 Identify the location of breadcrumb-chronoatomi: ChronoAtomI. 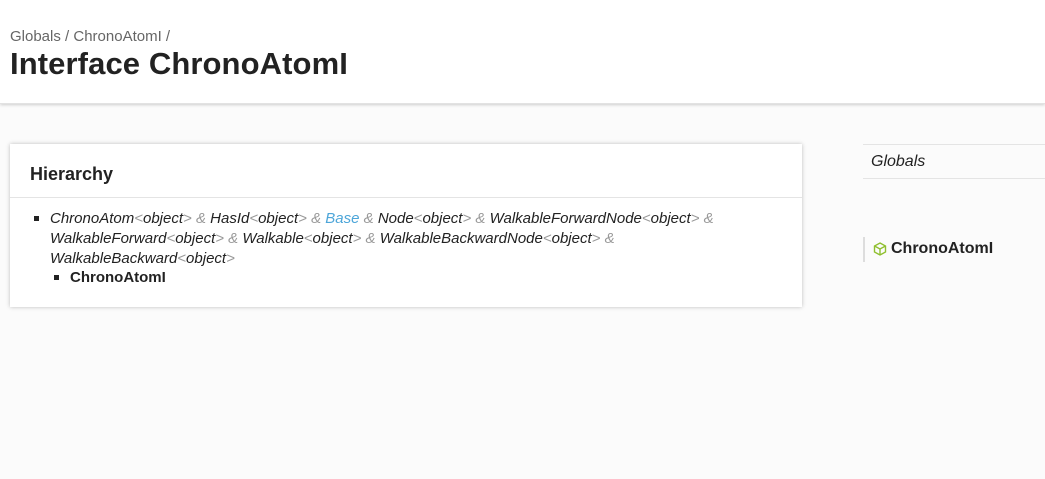
(117, 36).